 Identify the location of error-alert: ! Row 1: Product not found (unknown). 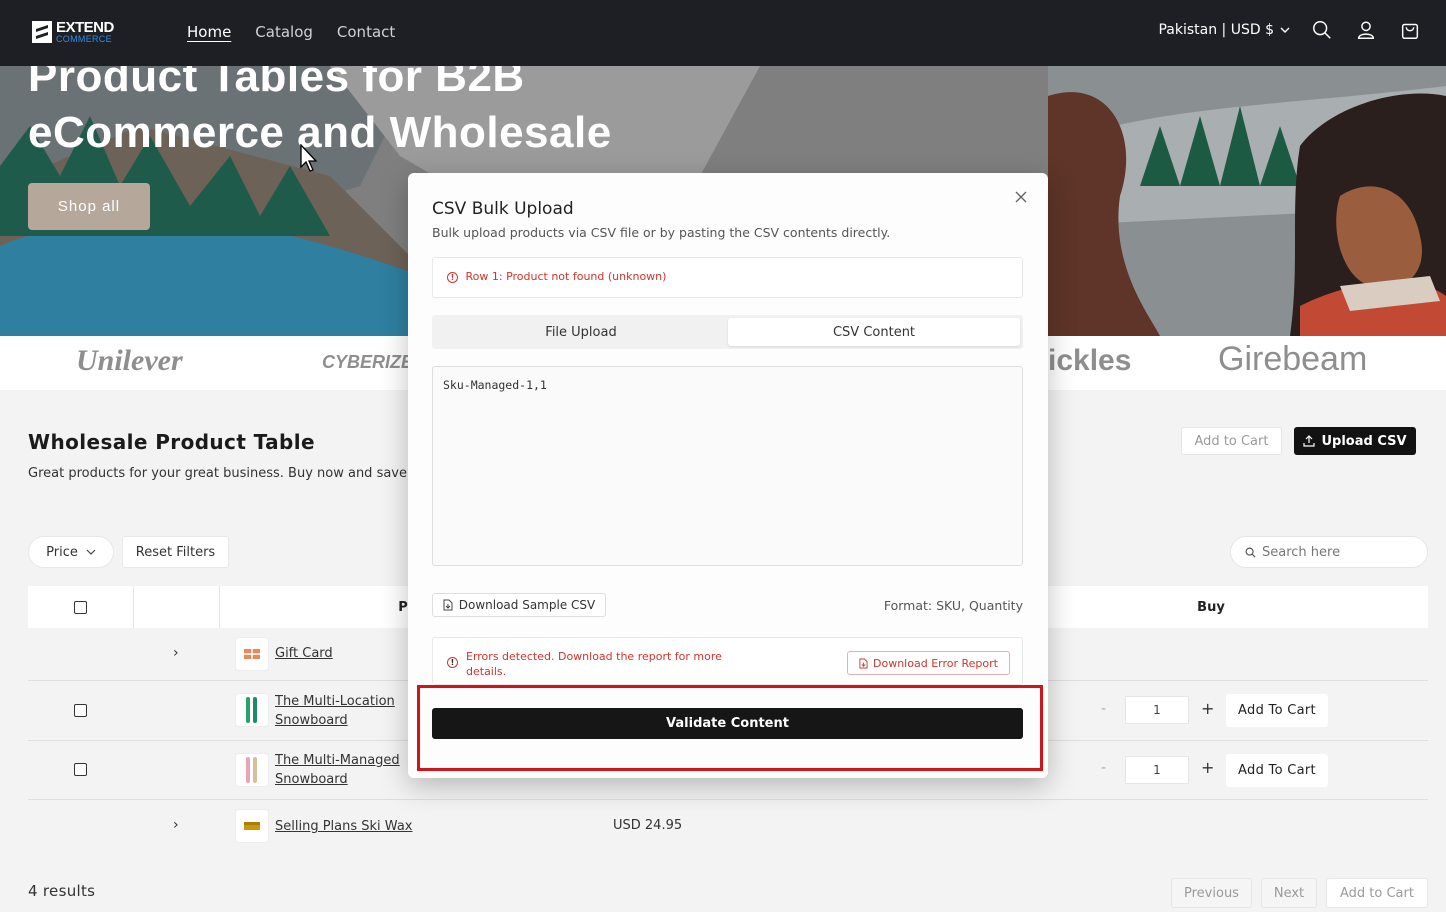
(727, 277).